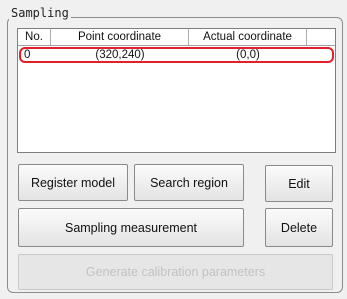 The image size is (347, 299). I want to click on cell-point-coordinate: (320,240), so click(120, 55).